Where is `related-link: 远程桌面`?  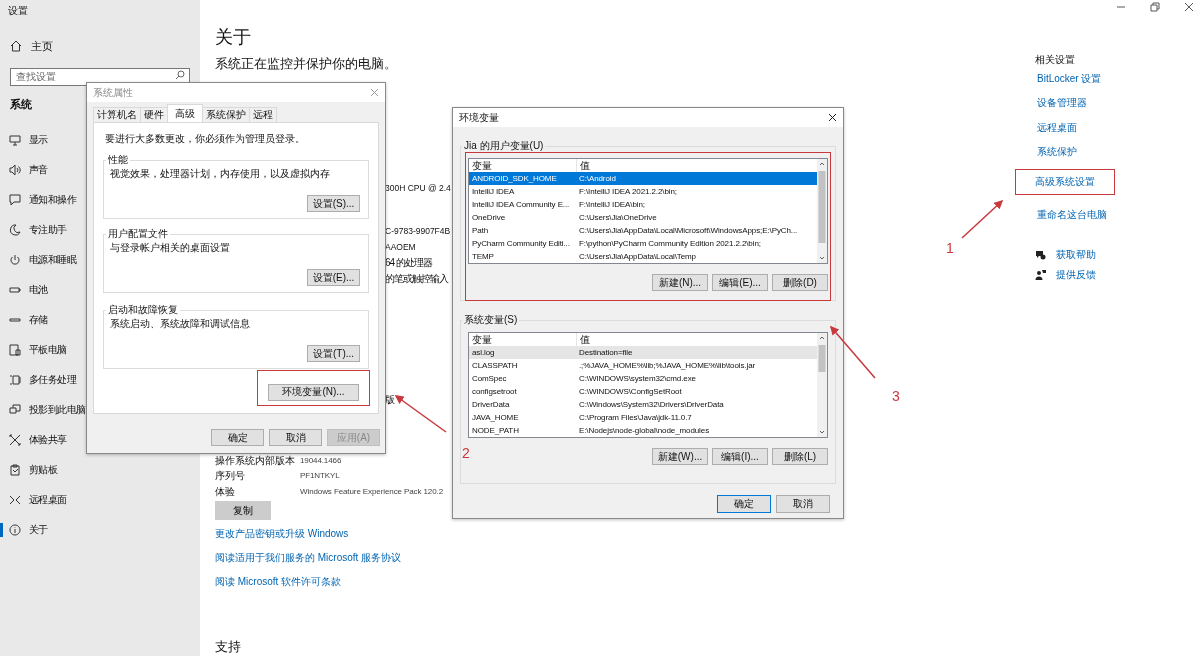
related-link: 远程桌面 is located at coordinates (1057, 127).